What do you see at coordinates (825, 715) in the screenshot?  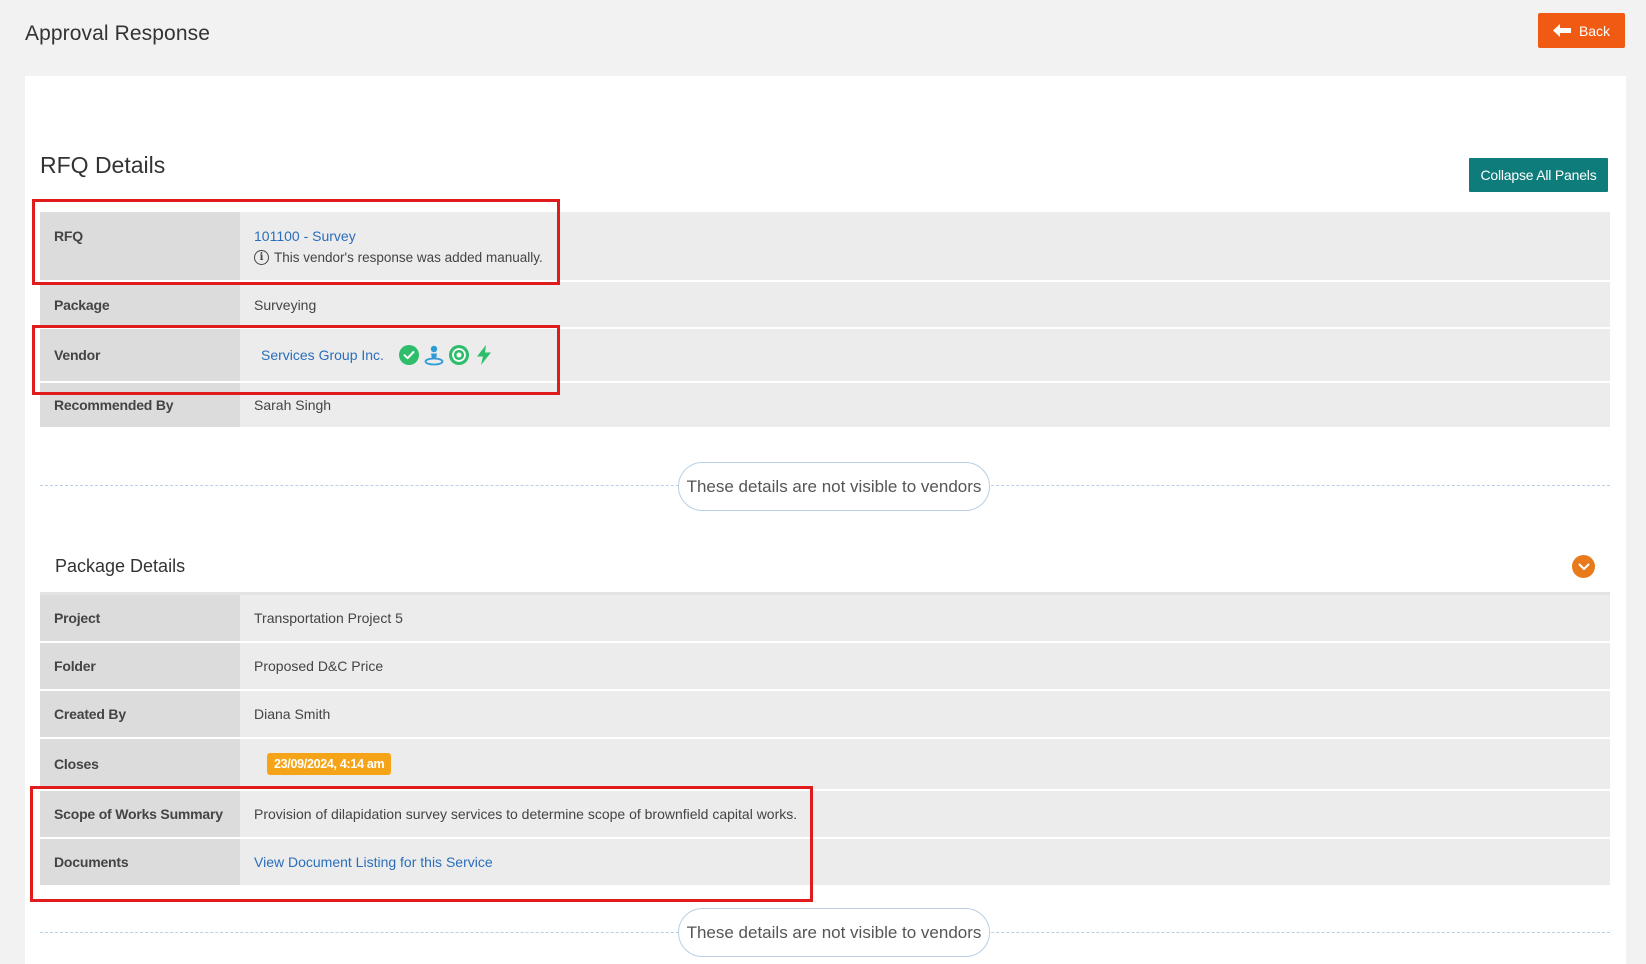 I see `table-row-created-by: Created By Diana Smith` at bounding box center [825, 715].